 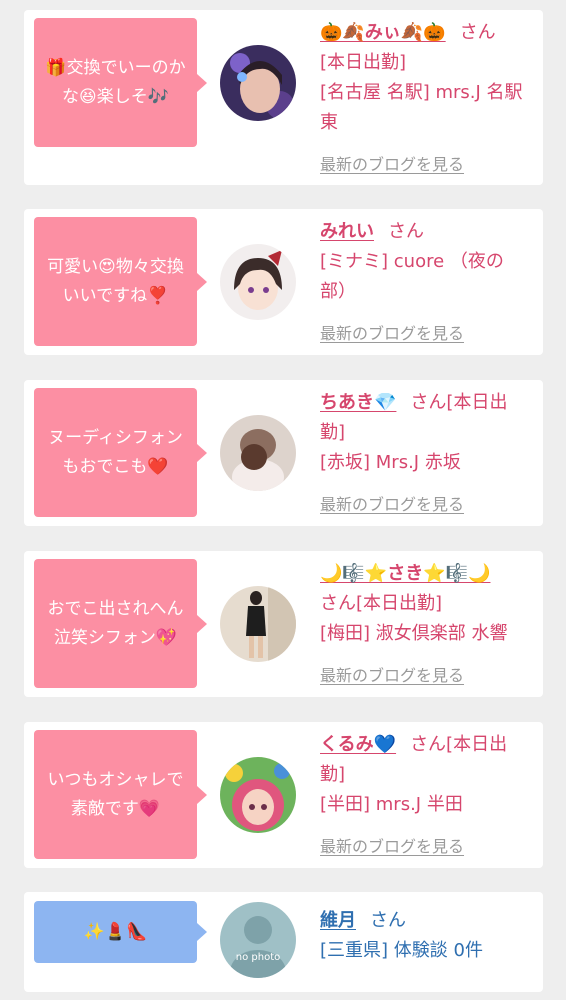 What do you see at coordinates (115, 794) in the screenshot?
I see `comment-text: いつもオシャレで素敵です💗` at bounding box center [115, 794].